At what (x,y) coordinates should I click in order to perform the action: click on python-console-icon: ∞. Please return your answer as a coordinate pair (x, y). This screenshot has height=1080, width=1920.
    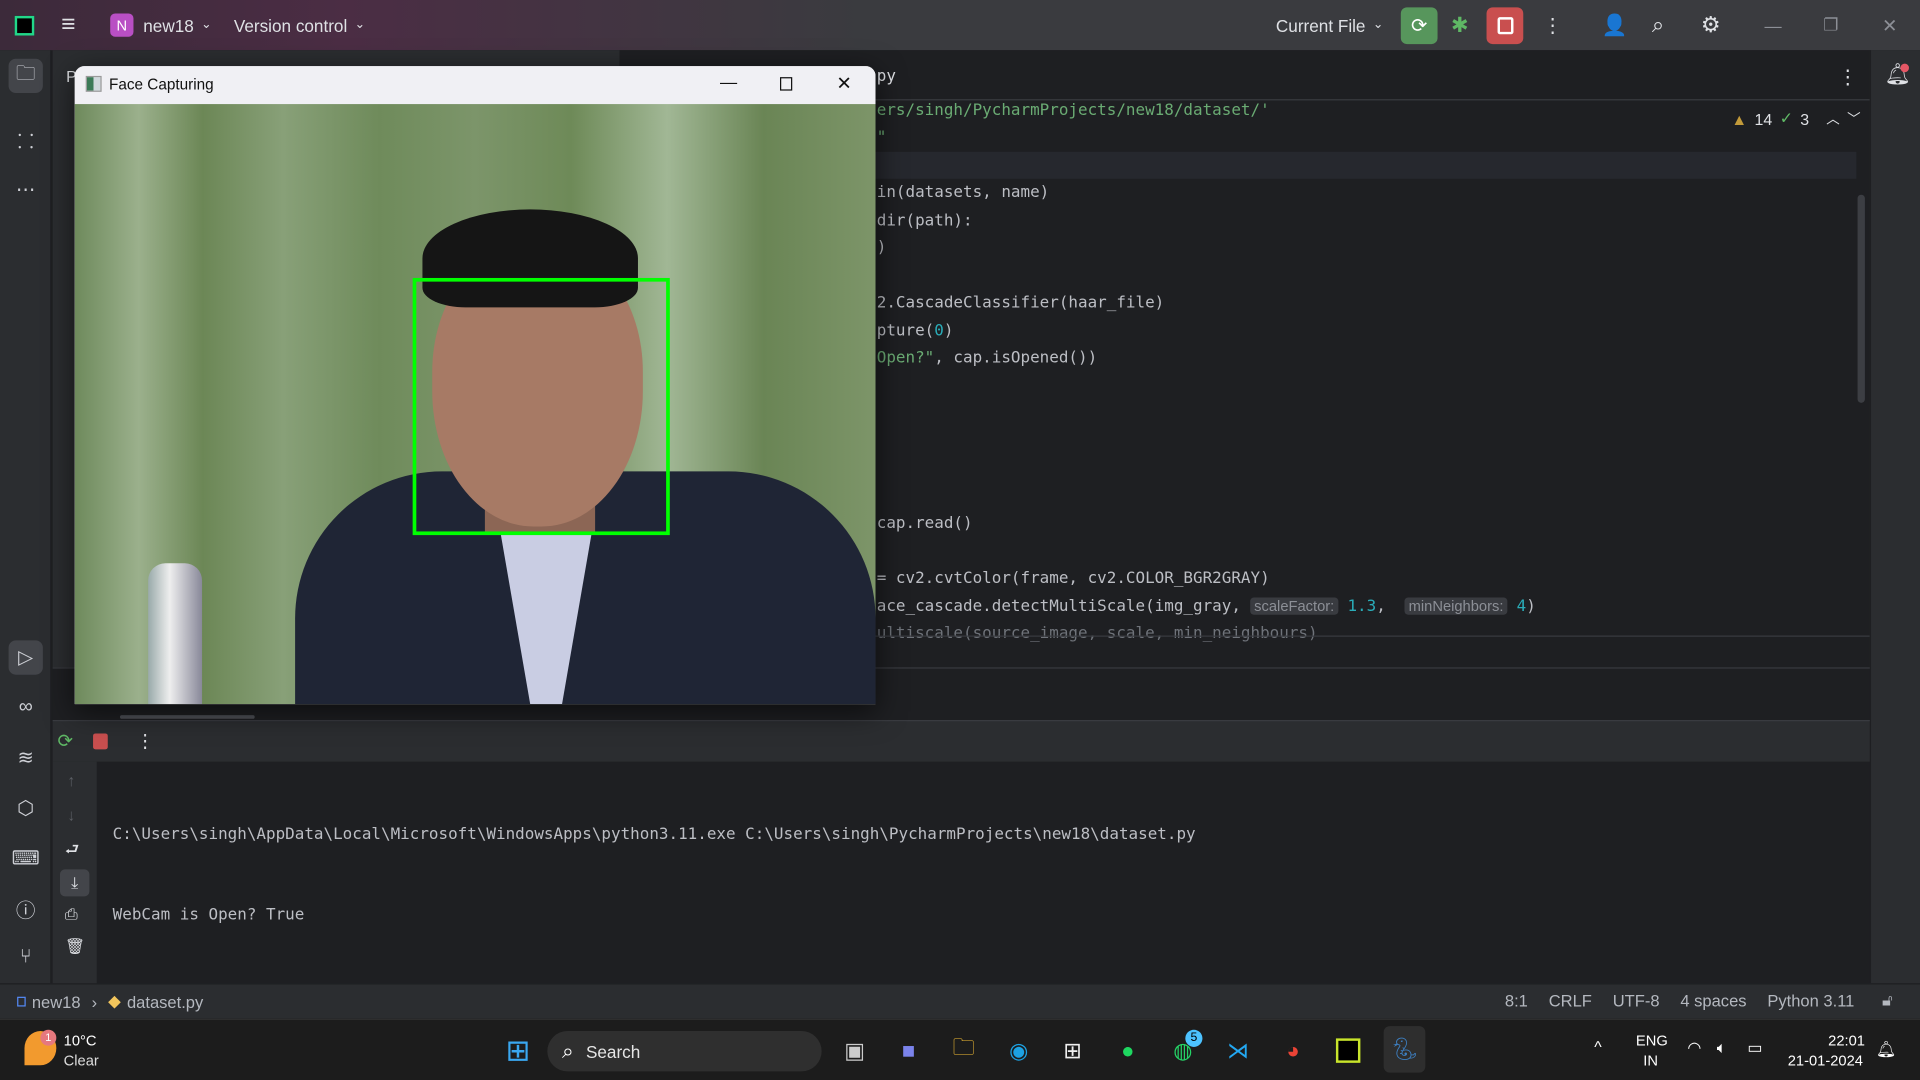
    Looking at the image, I should click on (26, 708).